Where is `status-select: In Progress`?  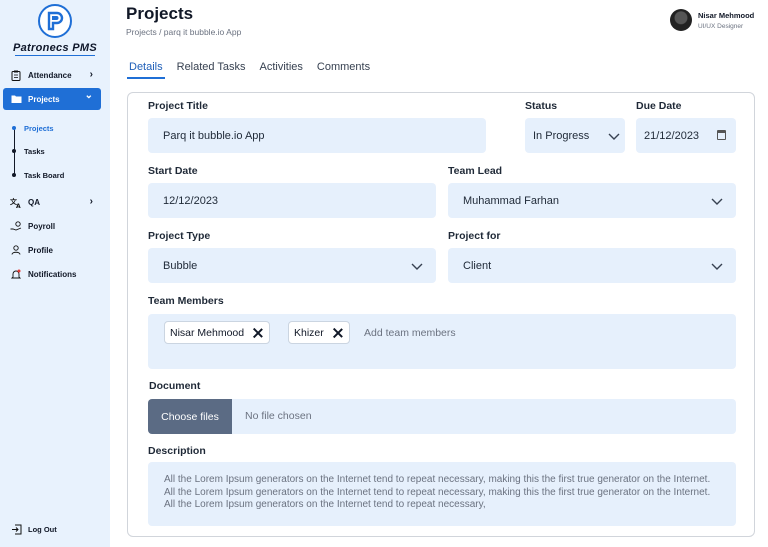
status-select: In Progress is located at coordinates (575, 135).